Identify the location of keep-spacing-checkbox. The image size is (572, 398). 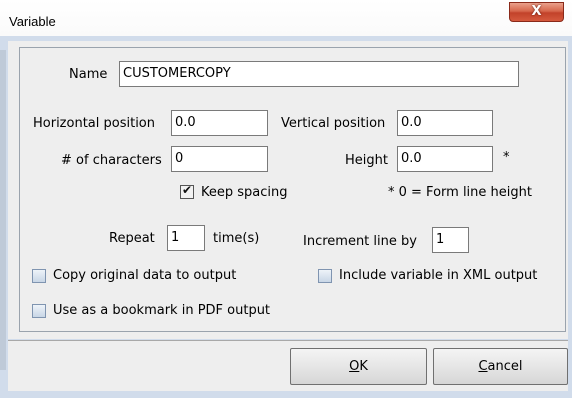
(187, 191).